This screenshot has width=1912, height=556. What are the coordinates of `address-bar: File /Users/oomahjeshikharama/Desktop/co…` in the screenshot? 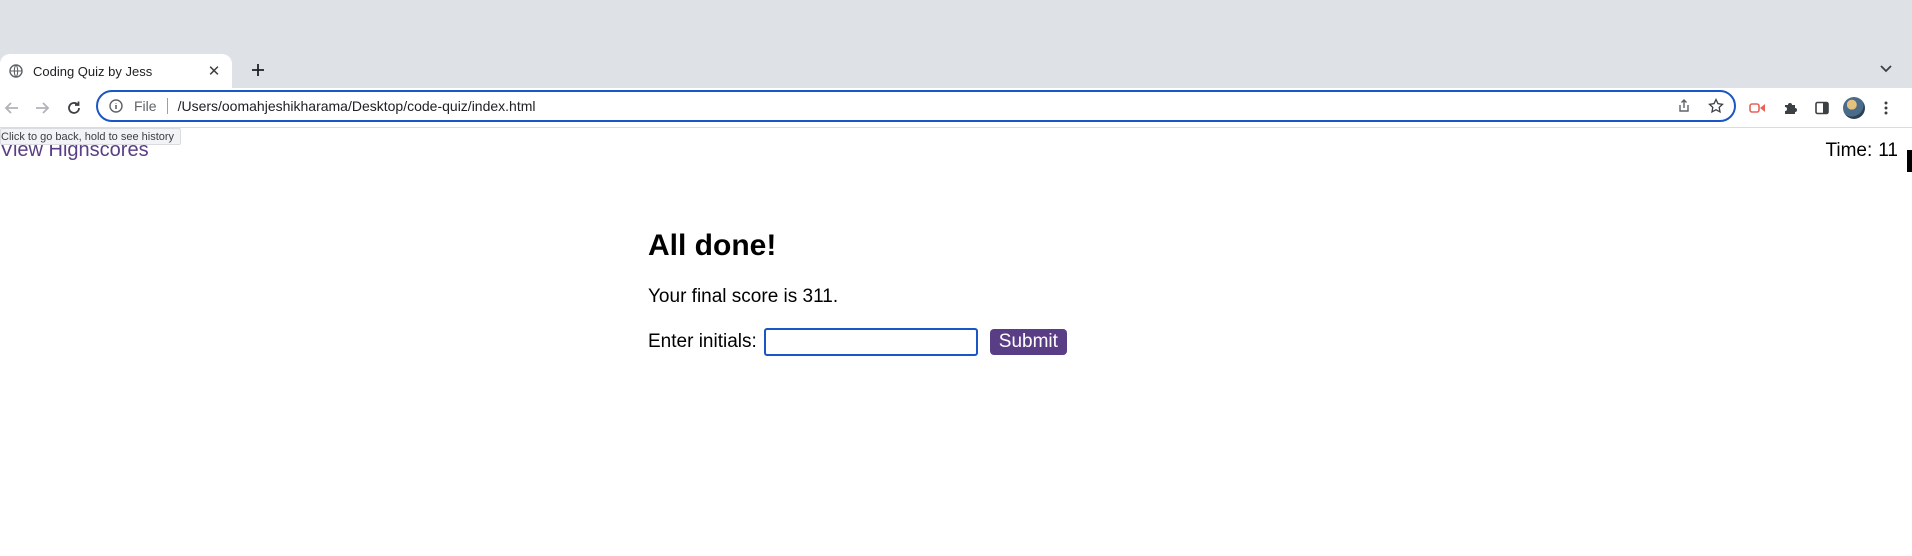 It's located at (916, 106).